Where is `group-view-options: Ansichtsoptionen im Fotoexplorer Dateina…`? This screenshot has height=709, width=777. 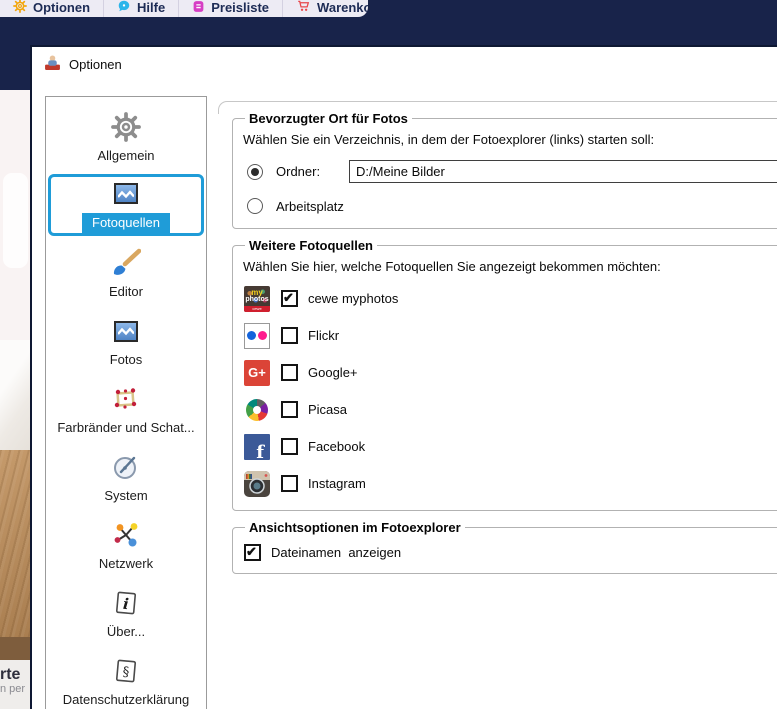
group-view-options: Ansichtsoptionen im Fotoexplorer Dateina… is located at coordinates (504, 547).